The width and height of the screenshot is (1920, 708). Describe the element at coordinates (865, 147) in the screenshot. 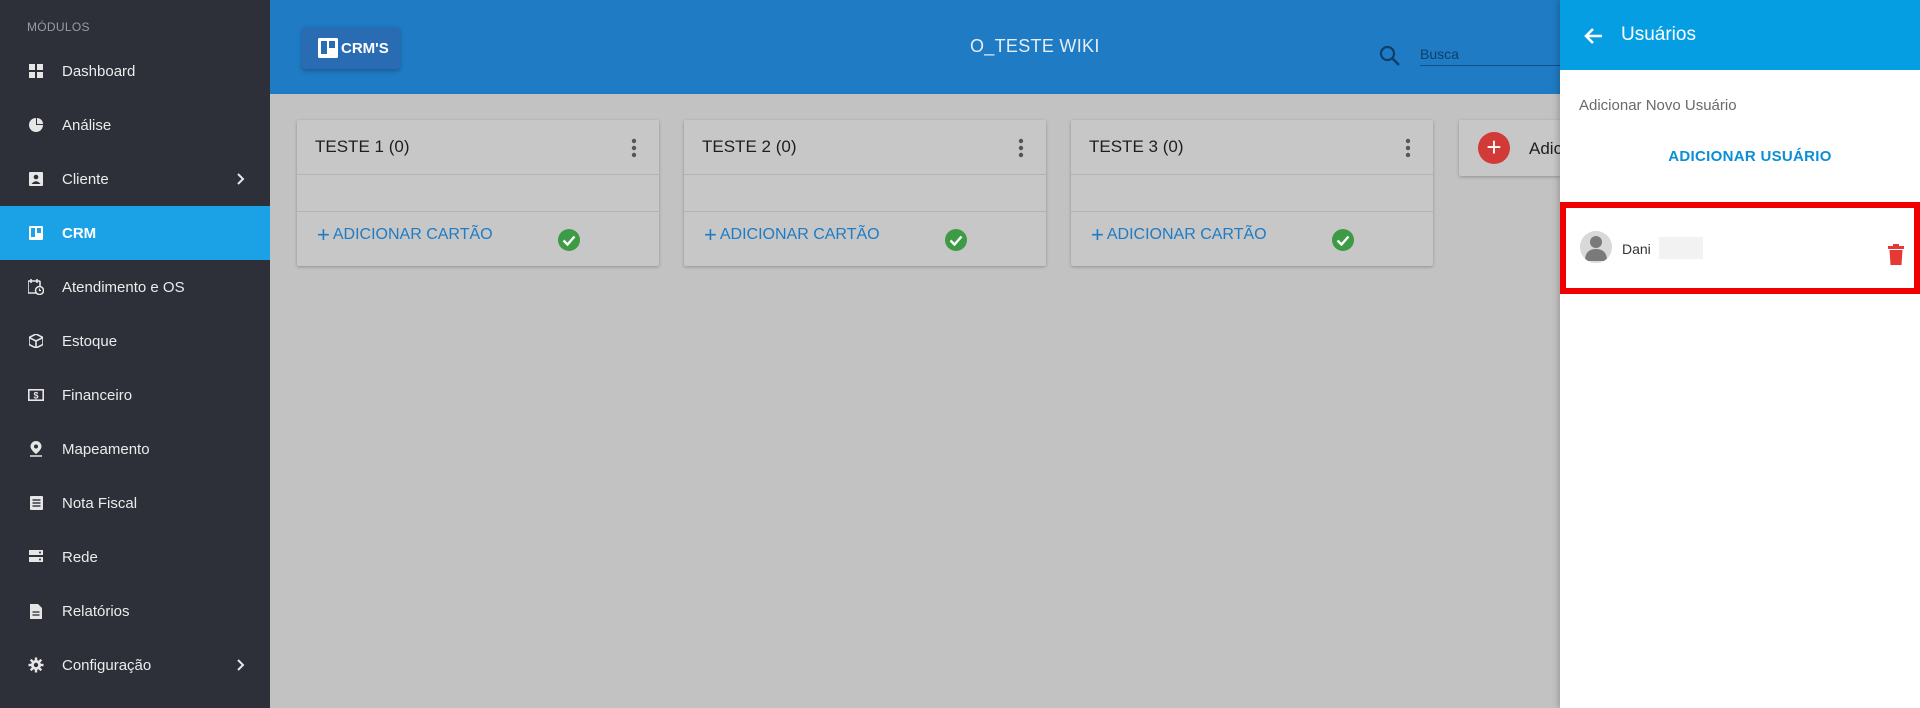

I see `column-header: TESTE 2 (0)` at that location.